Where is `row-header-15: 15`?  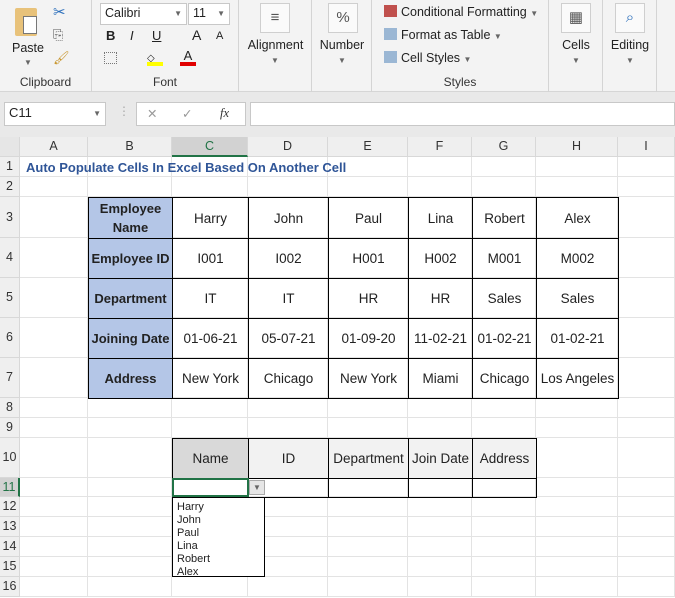 row-header-15: 15 is located at coordinates (10, 567).